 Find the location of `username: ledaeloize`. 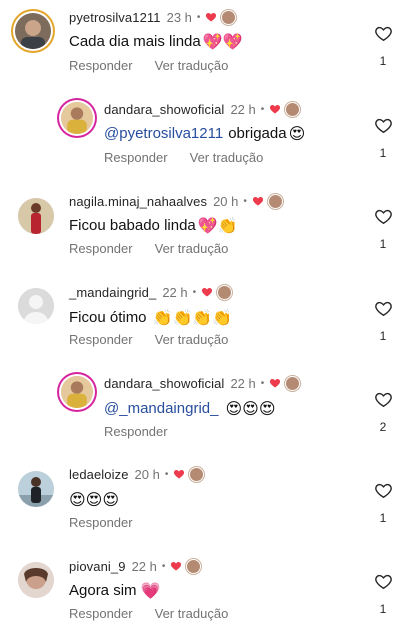

username: ledaeloize is located at coordinates (99, 474).